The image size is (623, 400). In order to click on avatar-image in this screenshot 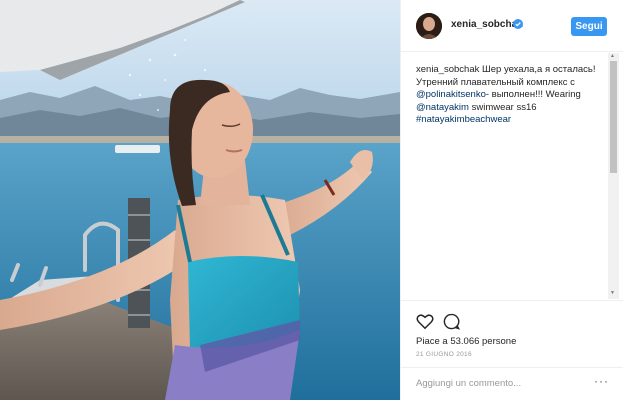, I will do `click(429, 26)`.